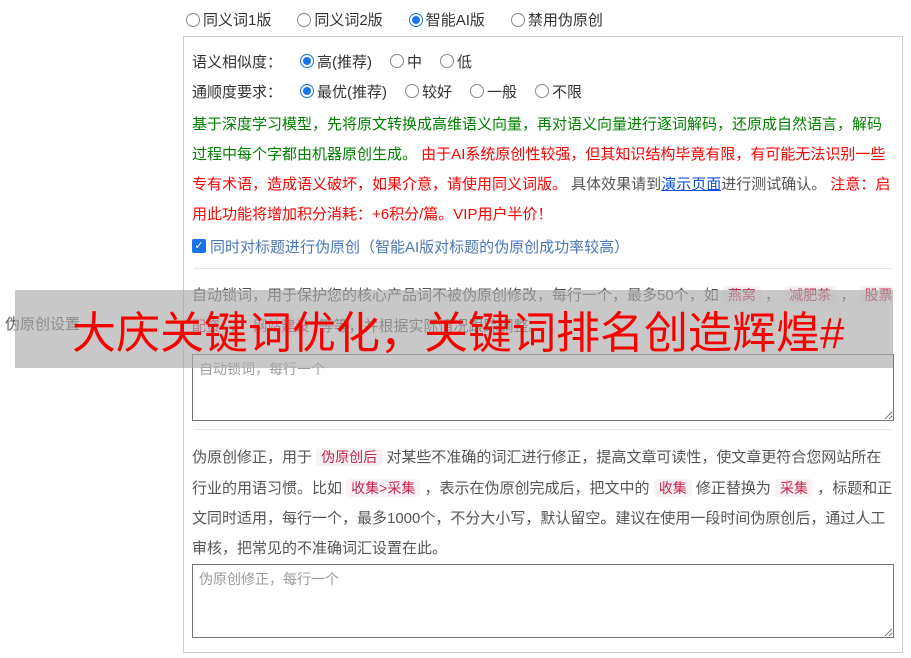 The image size is (911, 658). I want to click on correction-textarea, so click(543, 601).